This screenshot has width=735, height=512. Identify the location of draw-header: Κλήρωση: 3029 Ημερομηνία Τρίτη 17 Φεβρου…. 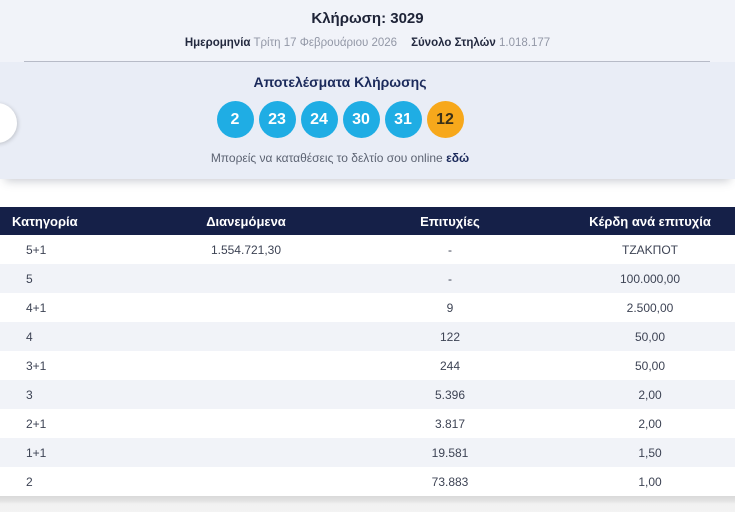
(367, 31).